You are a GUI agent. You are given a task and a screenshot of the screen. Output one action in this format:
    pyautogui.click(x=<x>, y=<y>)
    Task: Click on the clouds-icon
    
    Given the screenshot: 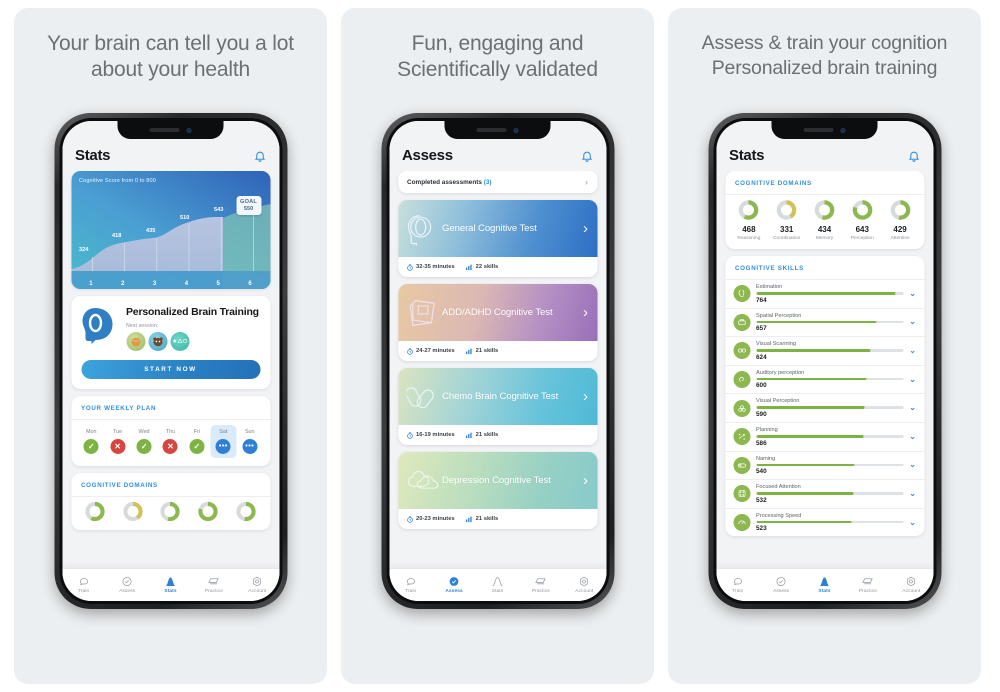 What is the action you would take?
    pyautogui.click(x=423, y=481)
    